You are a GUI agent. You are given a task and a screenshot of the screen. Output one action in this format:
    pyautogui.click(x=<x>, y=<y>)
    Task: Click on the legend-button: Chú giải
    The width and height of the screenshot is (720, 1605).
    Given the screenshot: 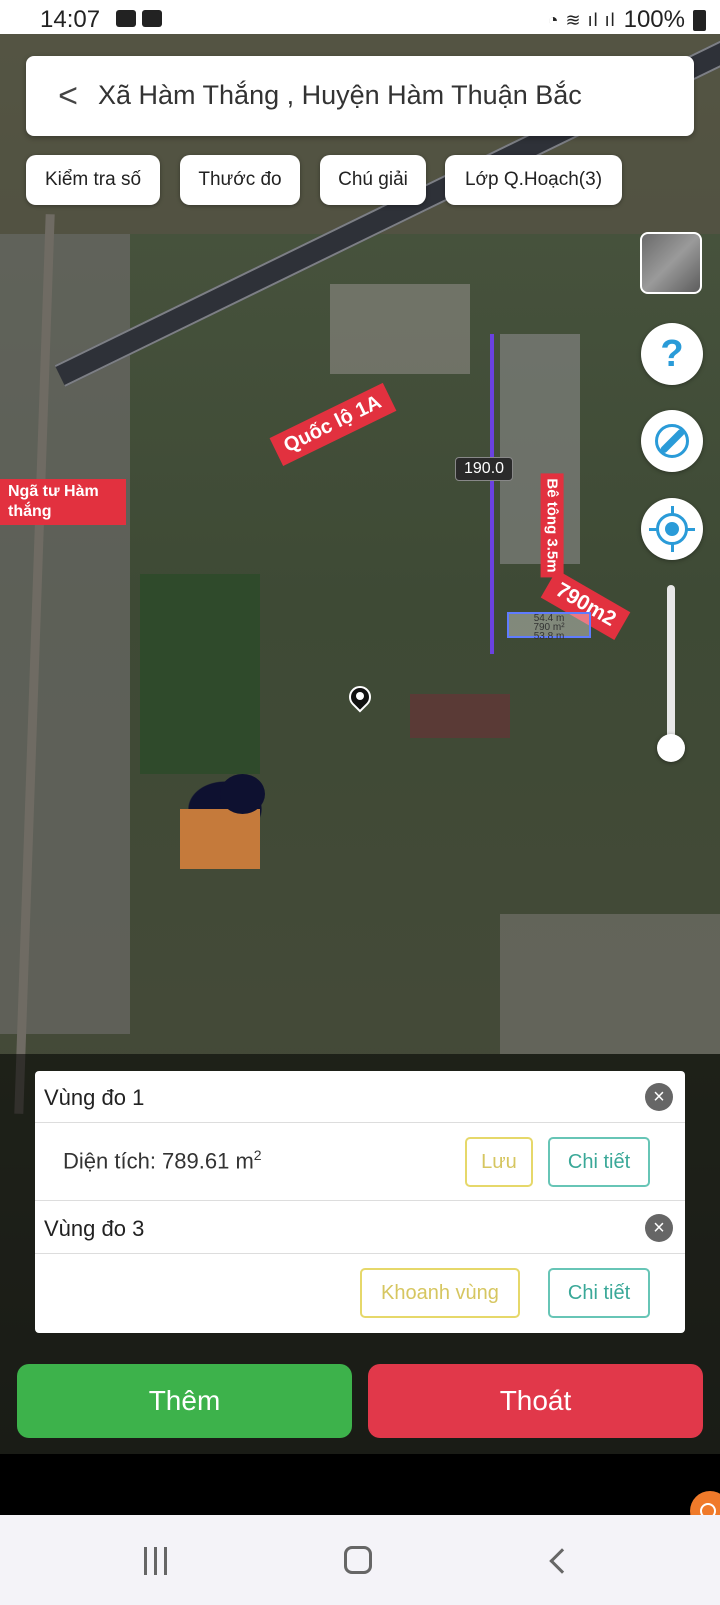 What is the action you would take?
    pyautogui.click(x=373, y=180)
    